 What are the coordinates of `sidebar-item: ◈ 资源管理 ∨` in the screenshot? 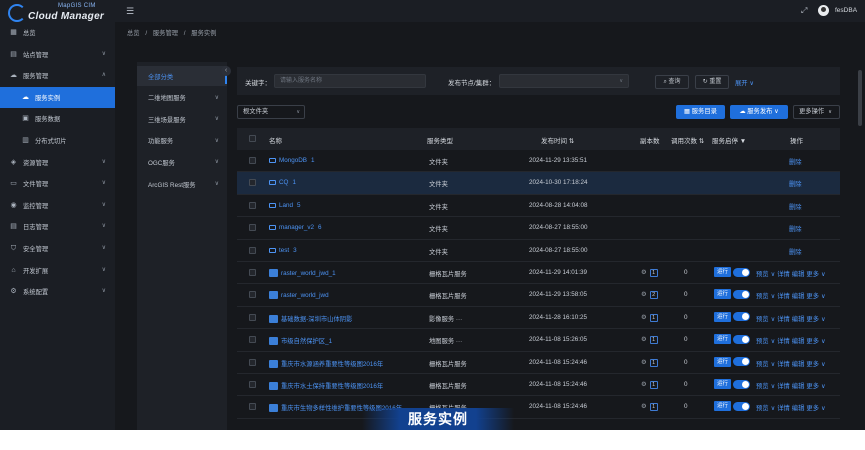 It's located at (57, 162).